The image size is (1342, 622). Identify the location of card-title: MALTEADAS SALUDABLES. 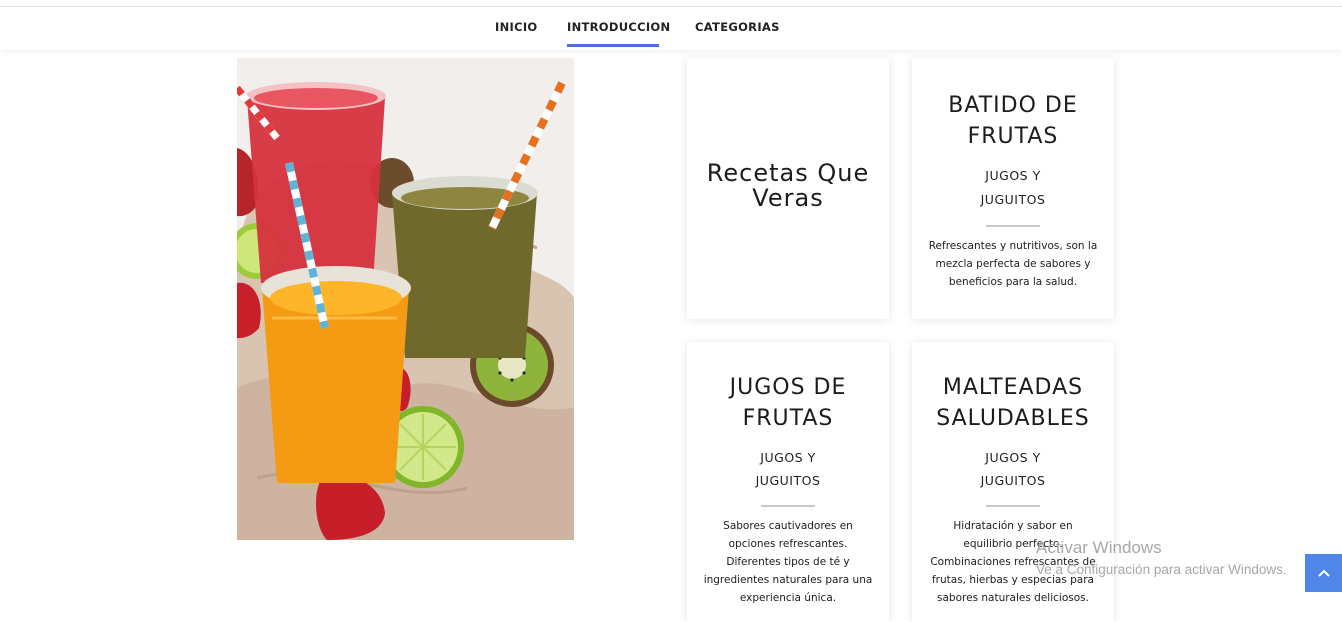
(1013, 403).